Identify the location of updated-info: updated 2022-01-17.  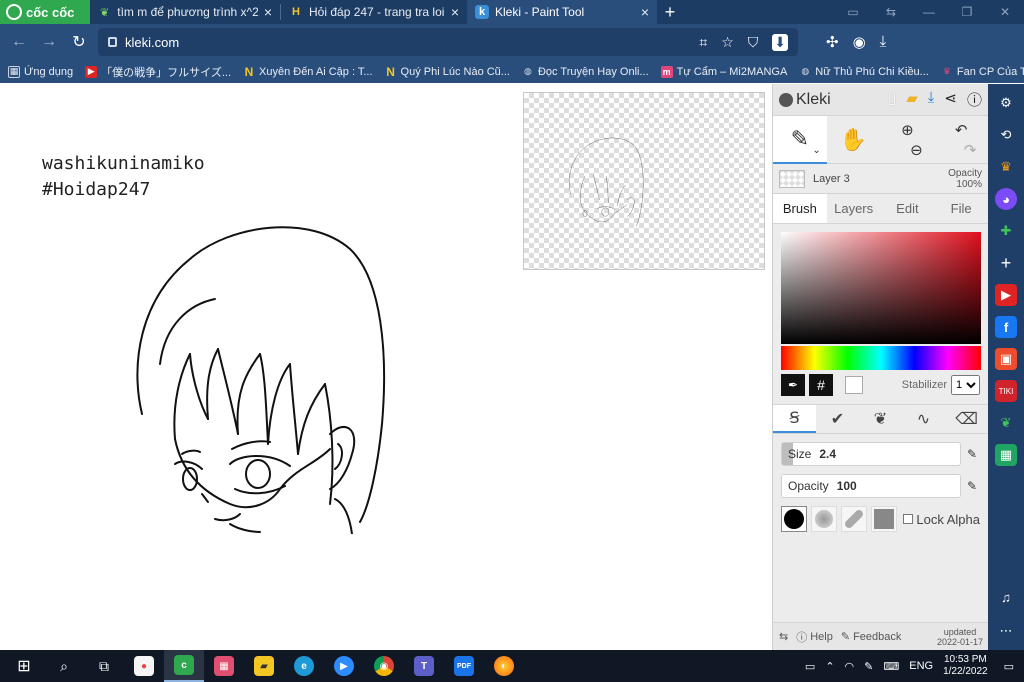
(960, 637).